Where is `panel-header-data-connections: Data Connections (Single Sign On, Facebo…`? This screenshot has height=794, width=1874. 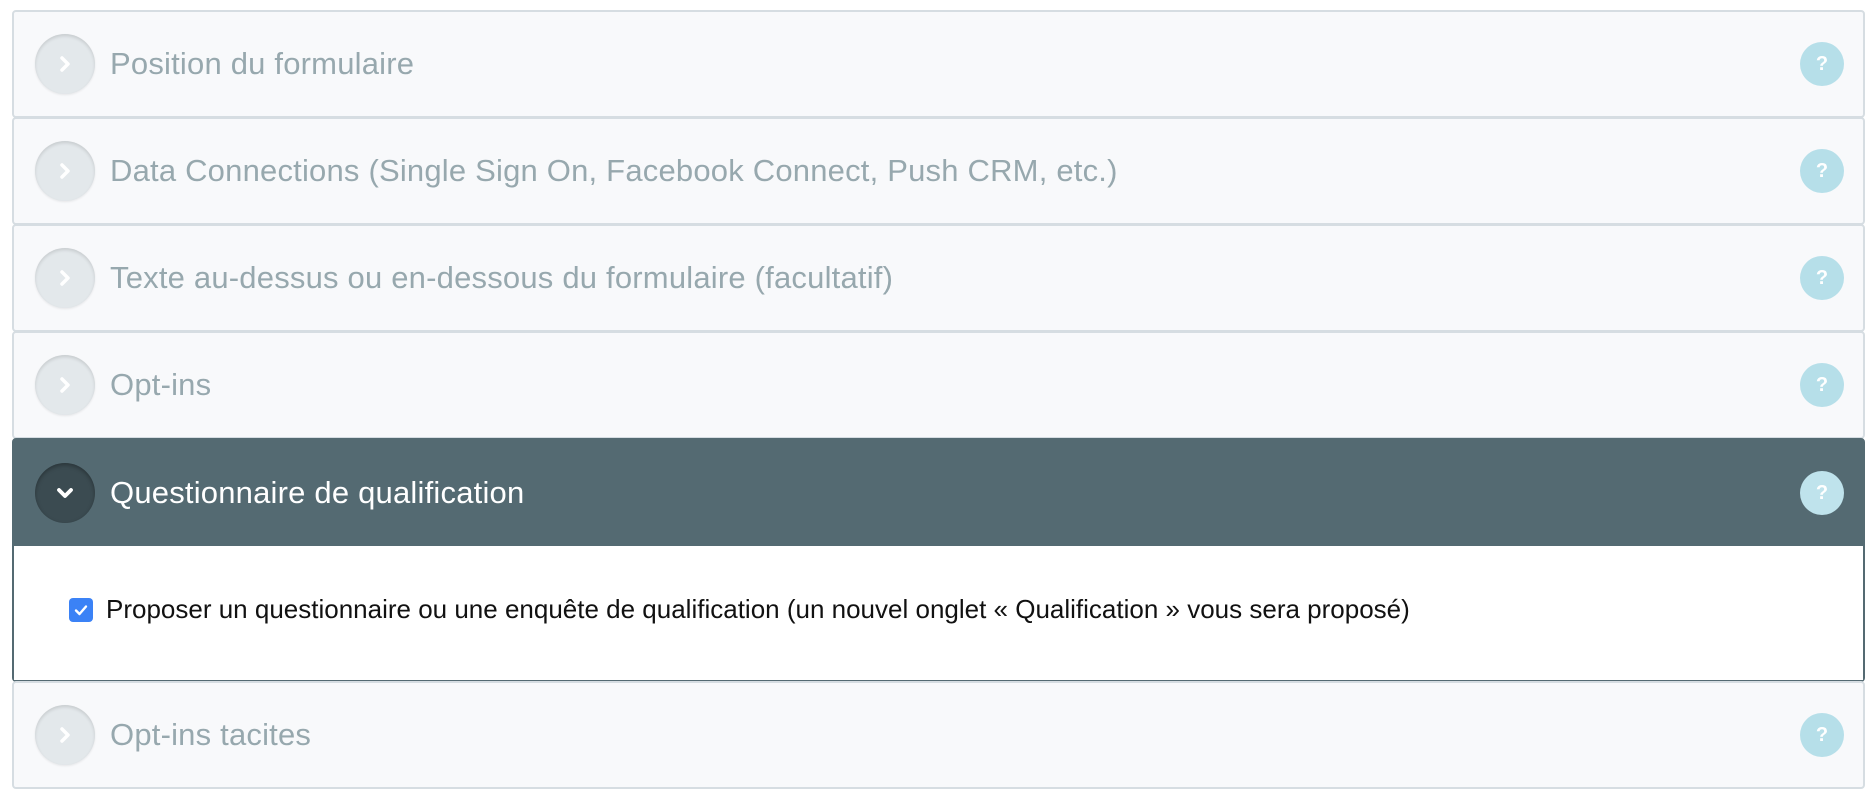
panel-header-data-connections: Data Connections (Single Sign On, Facebo… is located at coordinates (938, 171).